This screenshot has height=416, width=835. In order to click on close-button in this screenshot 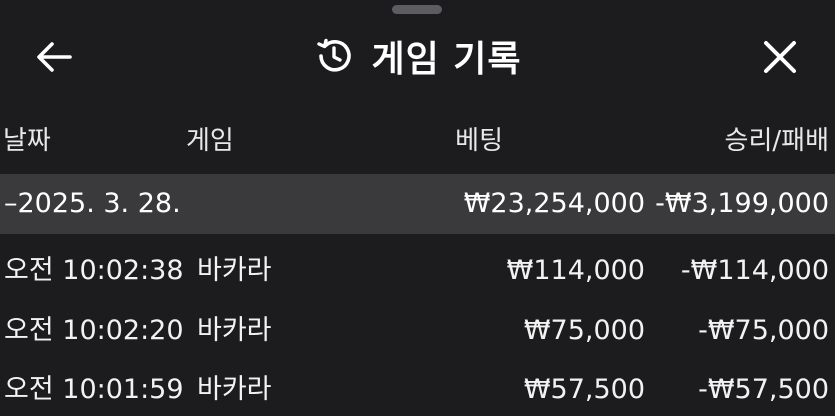, I will do `click(780, 57)`.